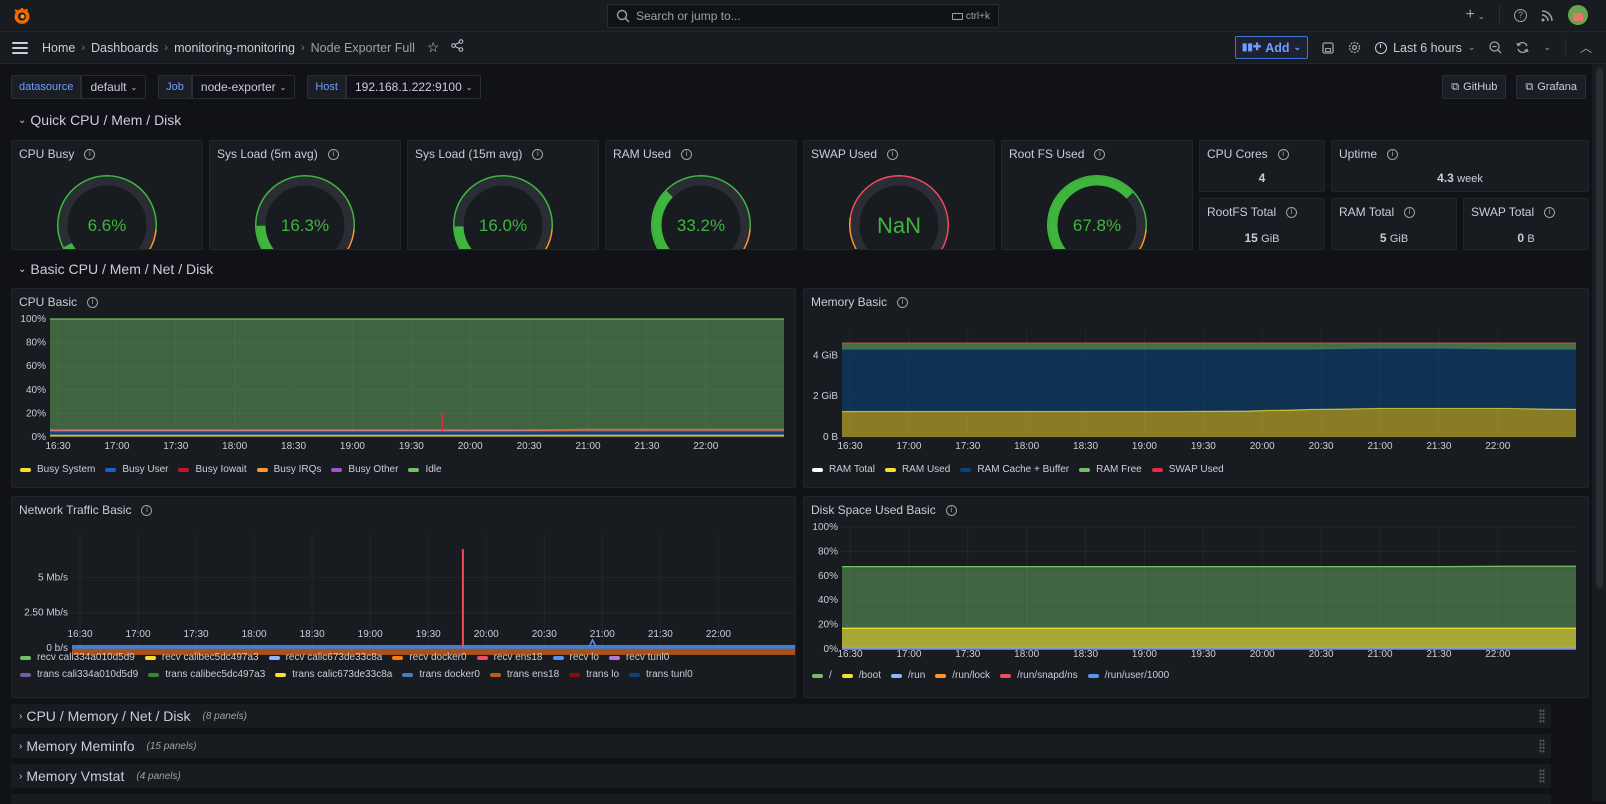 The height and width of the screenshot is (804, 1606). I want to click on variable-select-host: 192.168.1.222:9100⌄, so click(413, 87).